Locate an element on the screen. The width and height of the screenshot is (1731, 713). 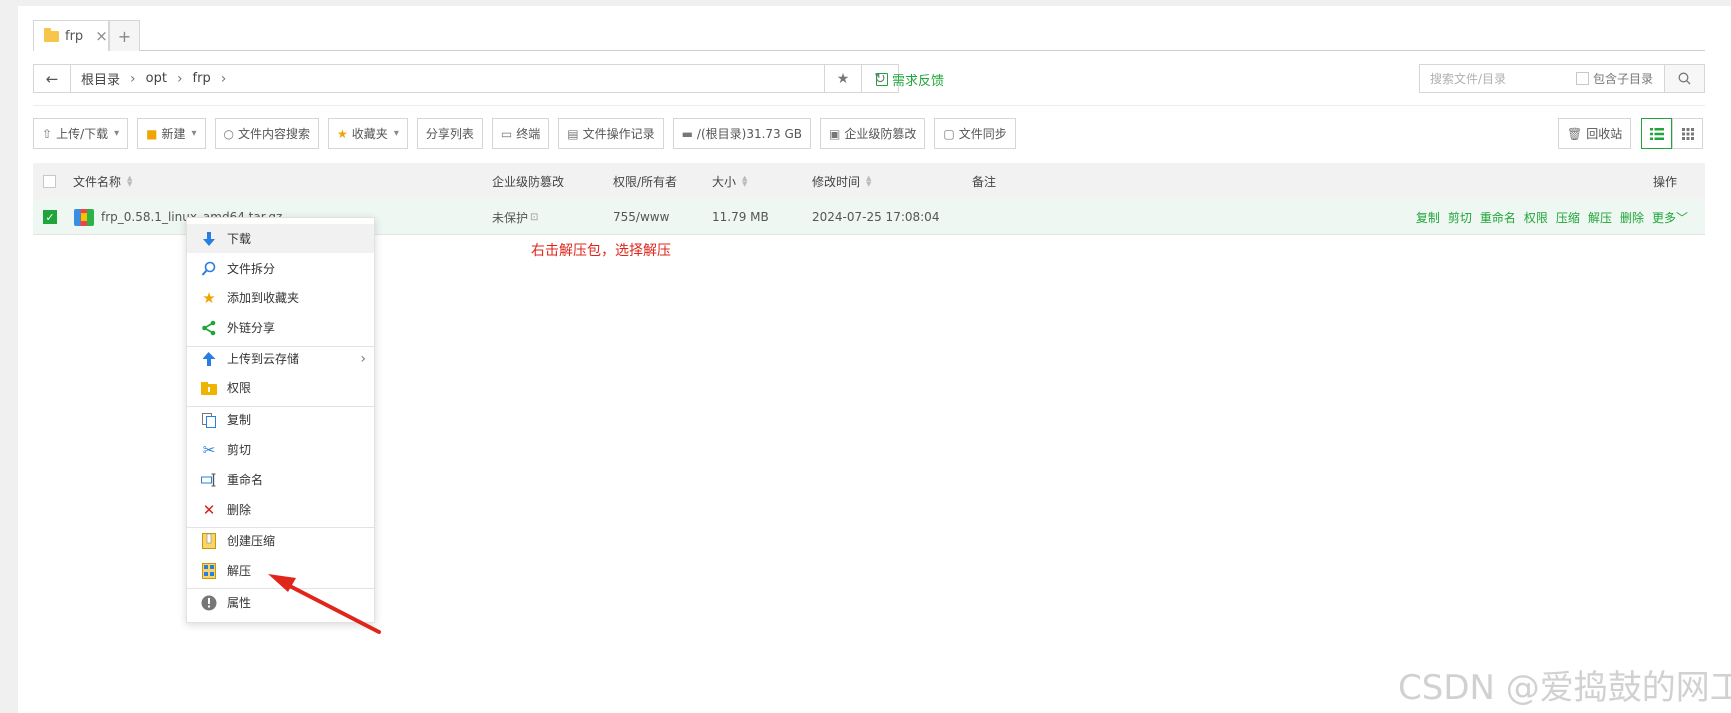
annotation-arrow is located at coordinates (324, 604).